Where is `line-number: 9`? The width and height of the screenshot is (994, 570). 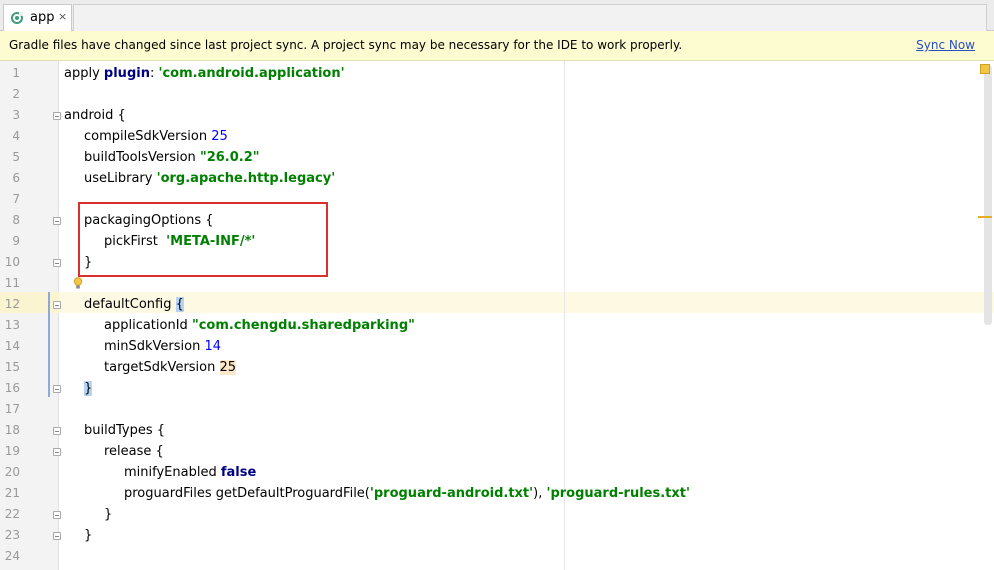 line-number: 9 is located at coordinates (16, 241).